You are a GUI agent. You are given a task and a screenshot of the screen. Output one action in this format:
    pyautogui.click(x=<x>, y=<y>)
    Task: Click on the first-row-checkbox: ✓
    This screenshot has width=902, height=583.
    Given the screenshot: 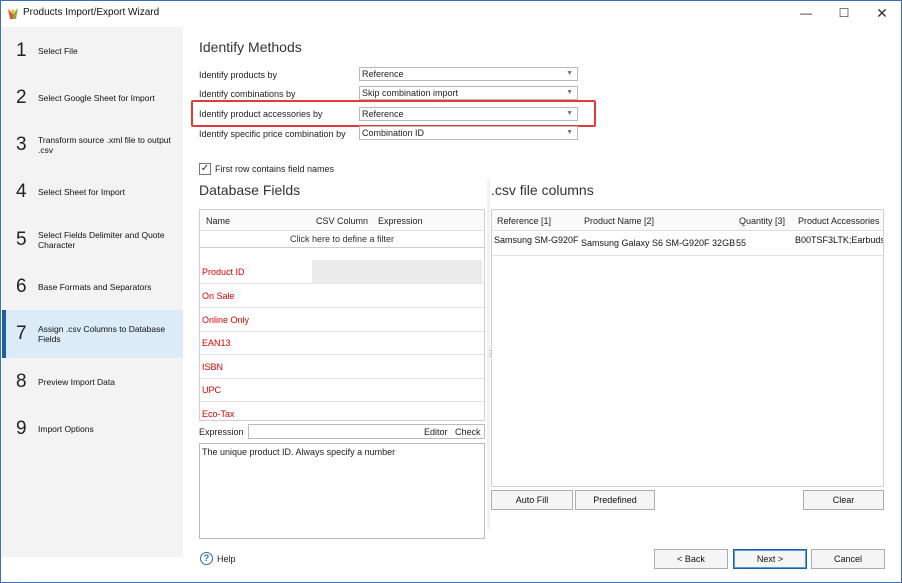 What is the action you would take?
    pyautogui.click(x=205, y=169)
    